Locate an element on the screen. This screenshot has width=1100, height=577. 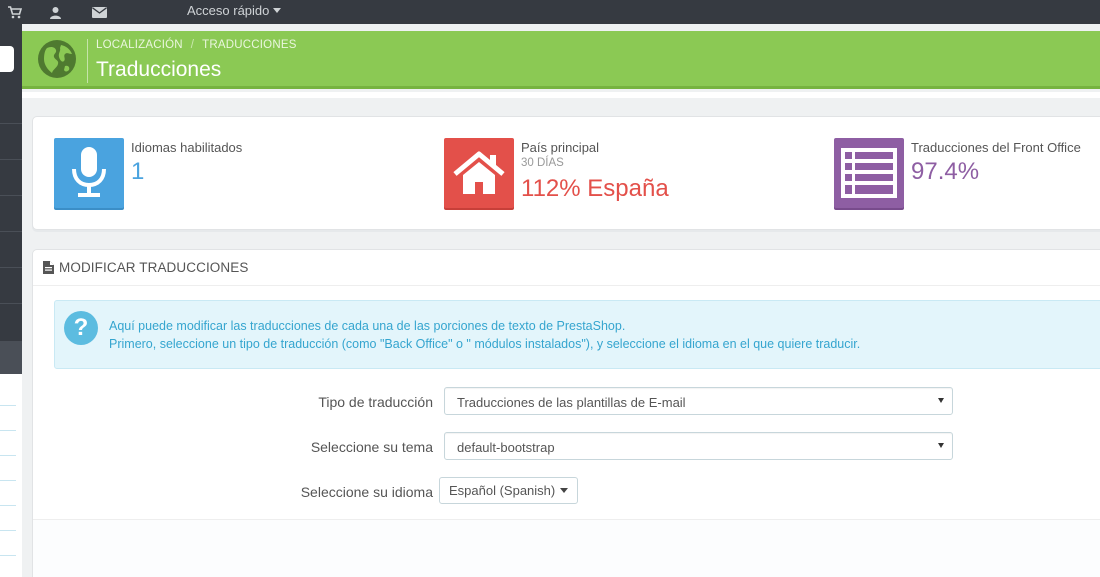
kpi-label: Idiomas habilitados is located at coordinates (187, 147).